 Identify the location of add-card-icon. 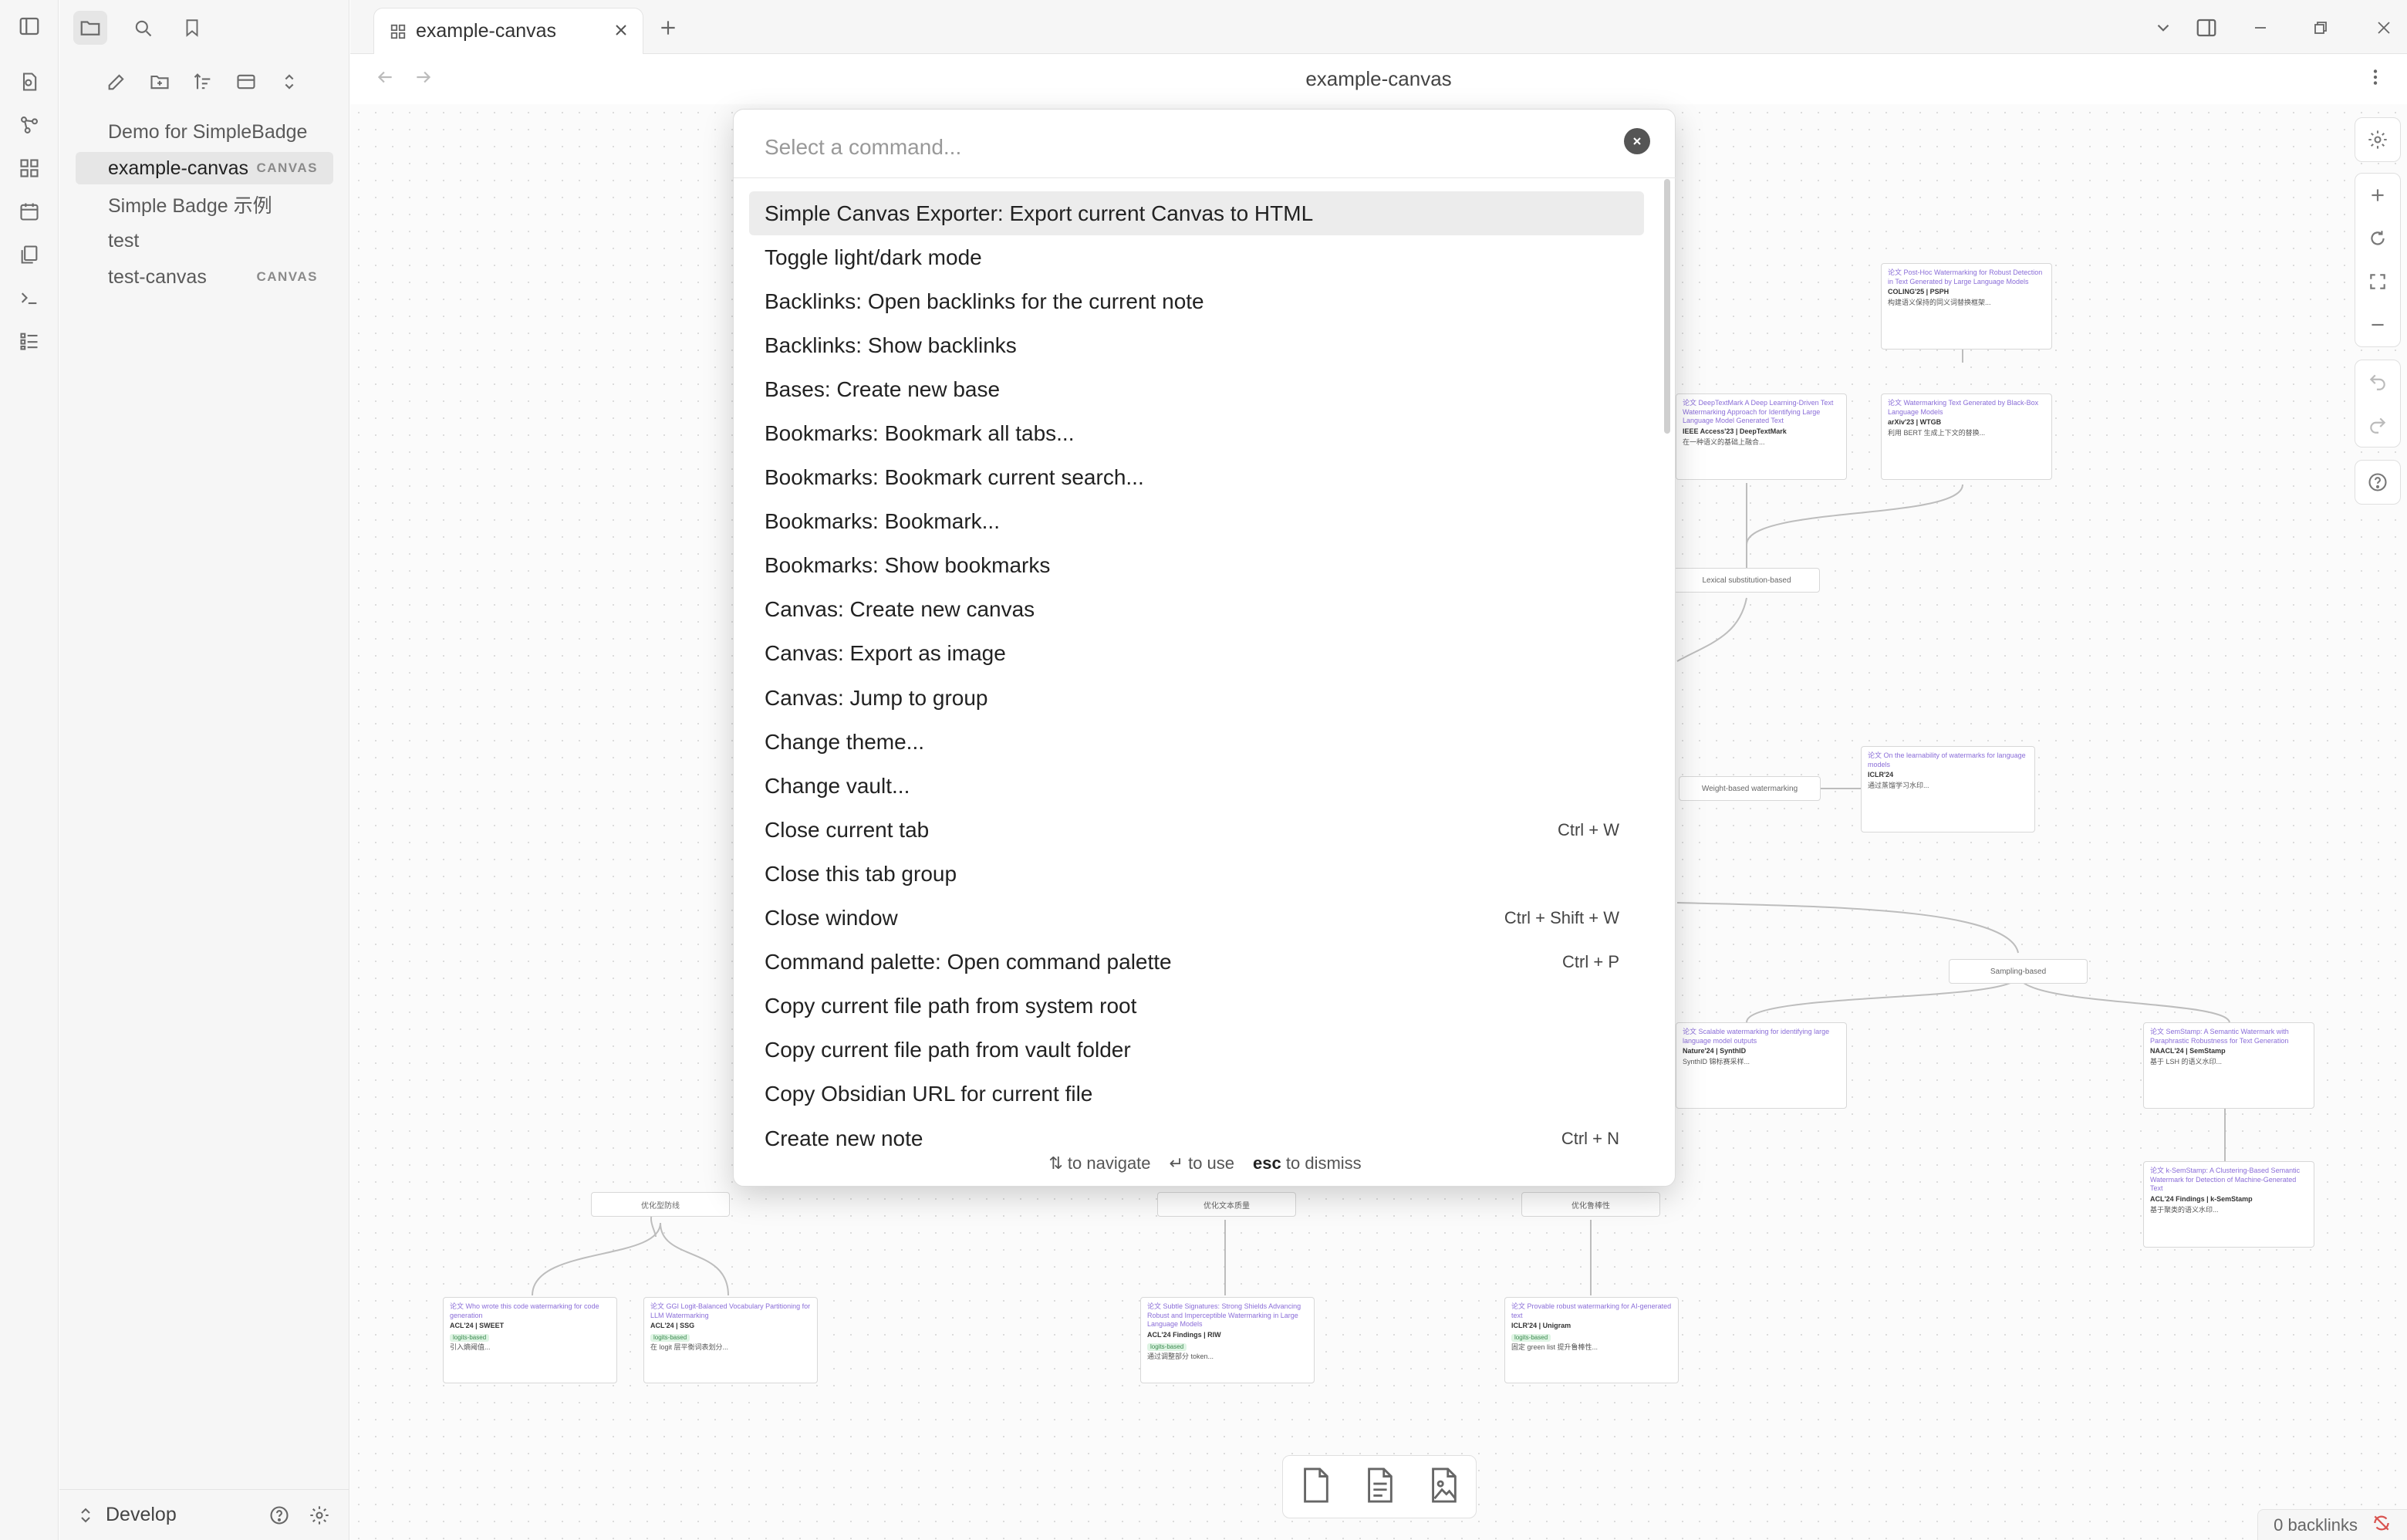
(1315, 1487).